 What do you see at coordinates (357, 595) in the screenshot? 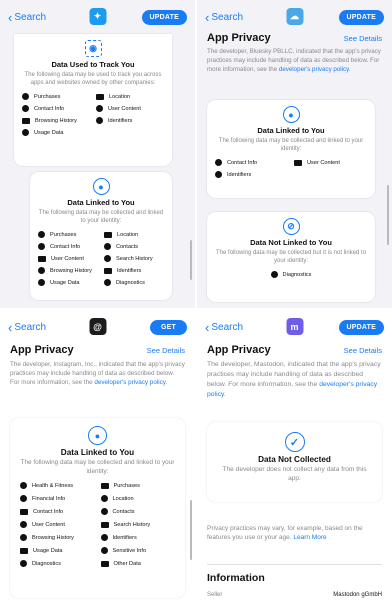
I see `seller-value: Mastodon gGmbH` at bounding box center [357, 595].